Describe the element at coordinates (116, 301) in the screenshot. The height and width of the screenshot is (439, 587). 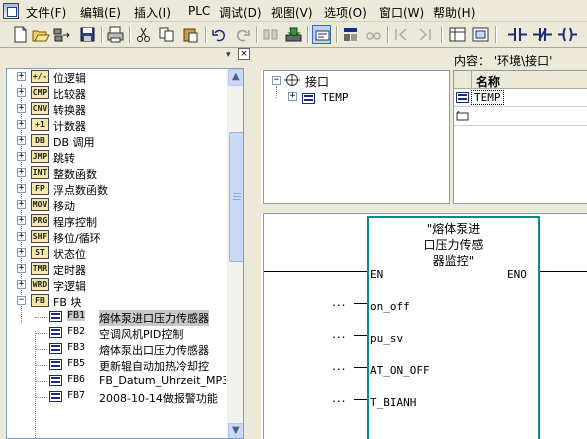
I see `tree-item-fb-blocks: − FB FB 块` at that location.